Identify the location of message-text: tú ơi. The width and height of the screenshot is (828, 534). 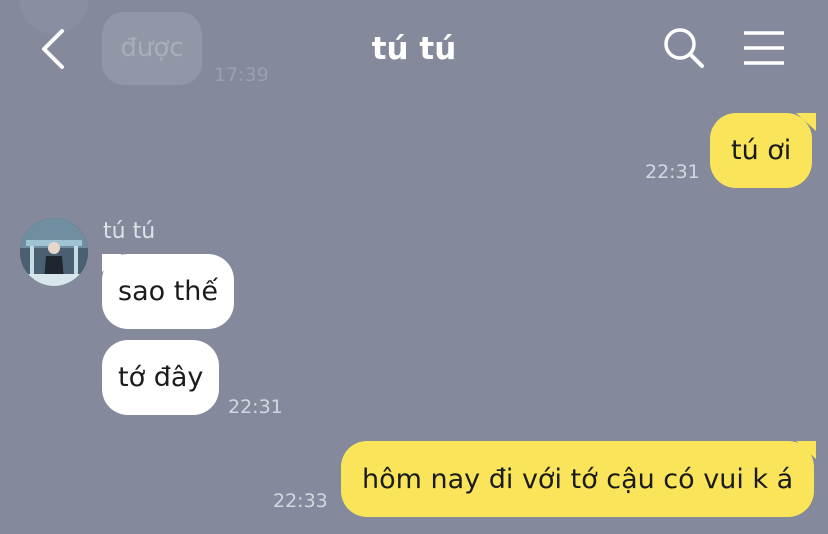
(761, 150).